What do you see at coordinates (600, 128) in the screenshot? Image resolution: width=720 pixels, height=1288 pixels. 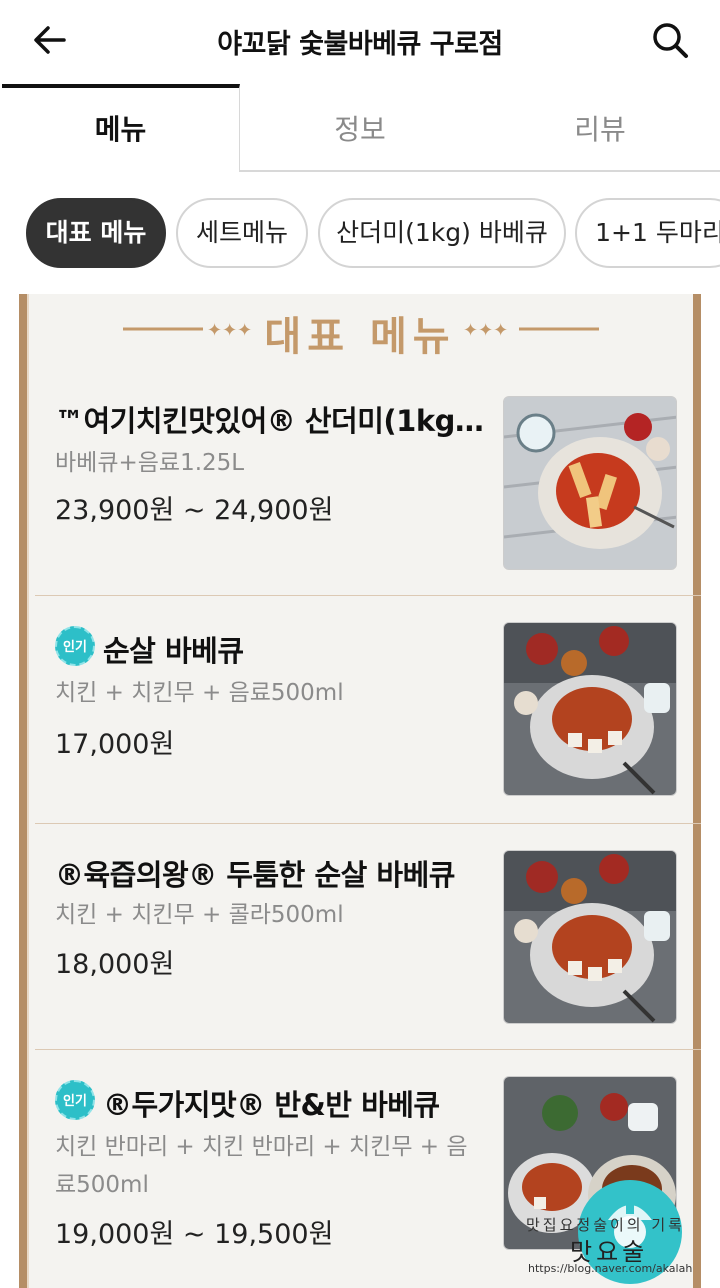 I see `tab-review: 리뷰` at bounding box center [600, 128].